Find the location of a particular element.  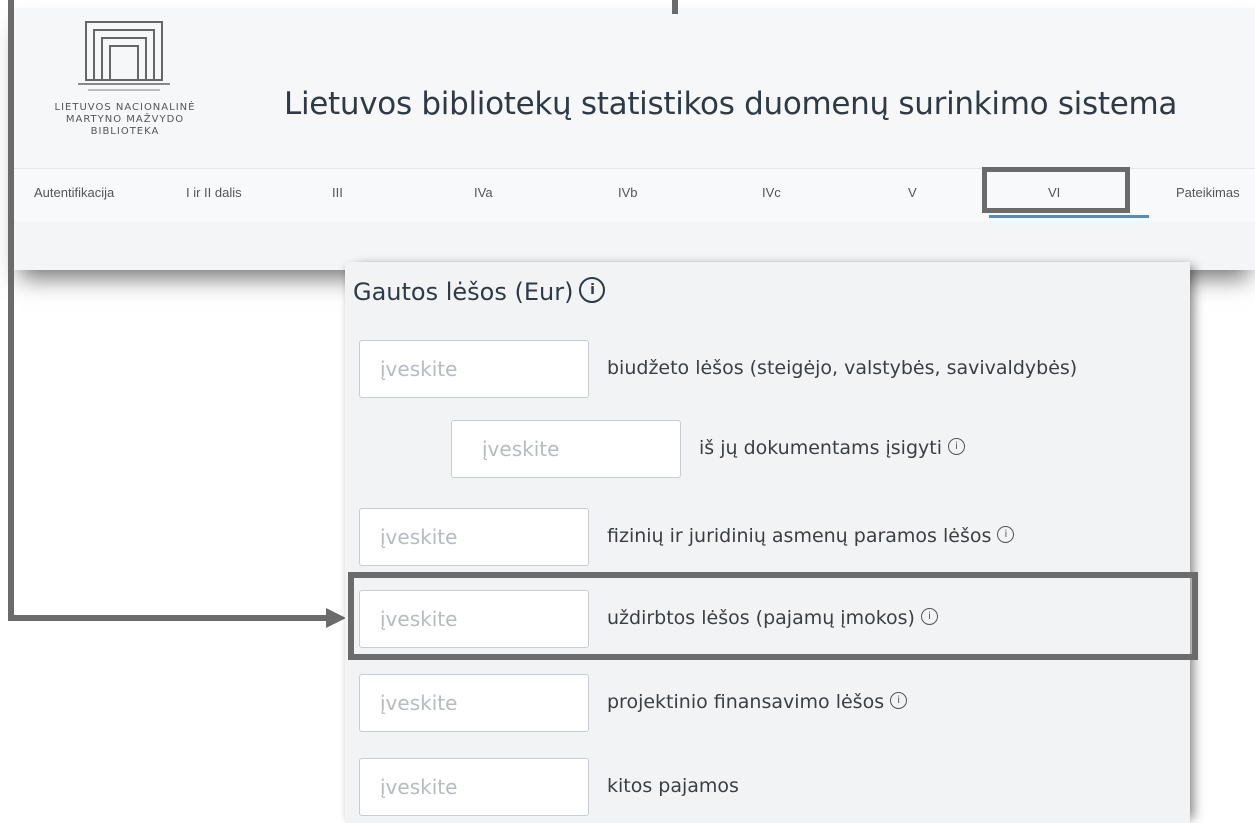

earned-funds-highlight-box is located at coordinates (773, 616).